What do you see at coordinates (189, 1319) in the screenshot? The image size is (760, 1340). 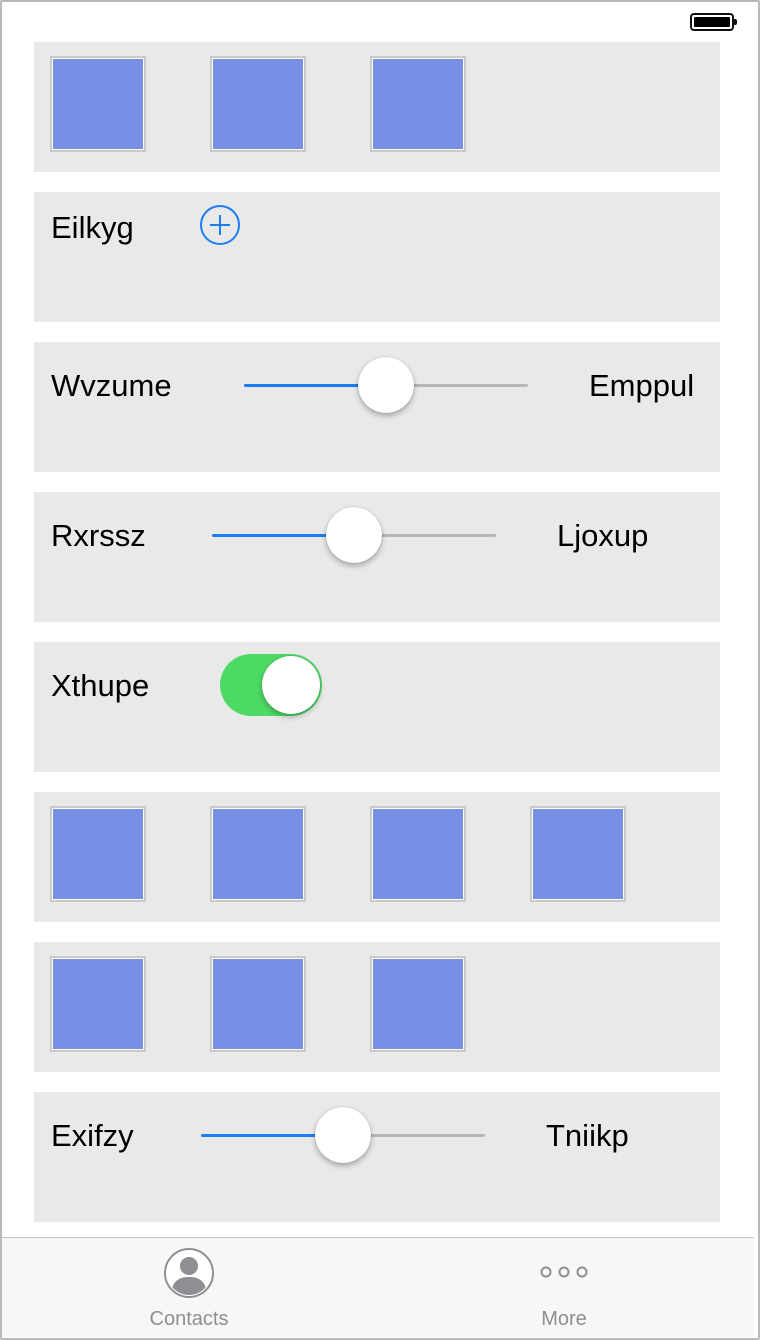 I see `tab-label: Contacts` at bounding box center [189, 1319].